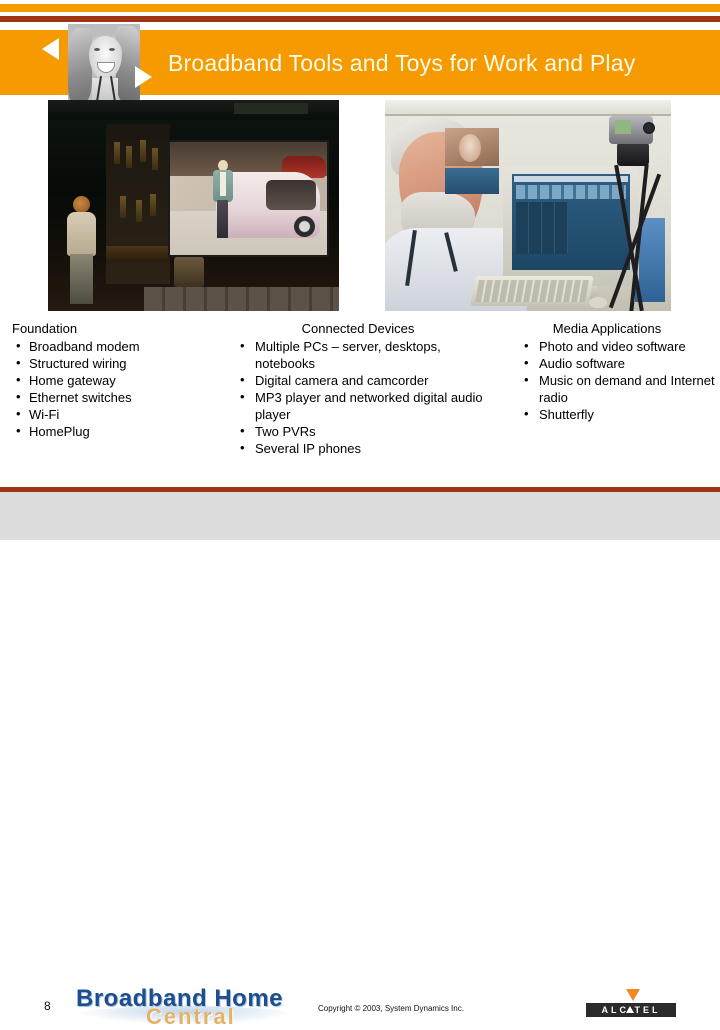  I want to click on eye-left, so click(97, 49).